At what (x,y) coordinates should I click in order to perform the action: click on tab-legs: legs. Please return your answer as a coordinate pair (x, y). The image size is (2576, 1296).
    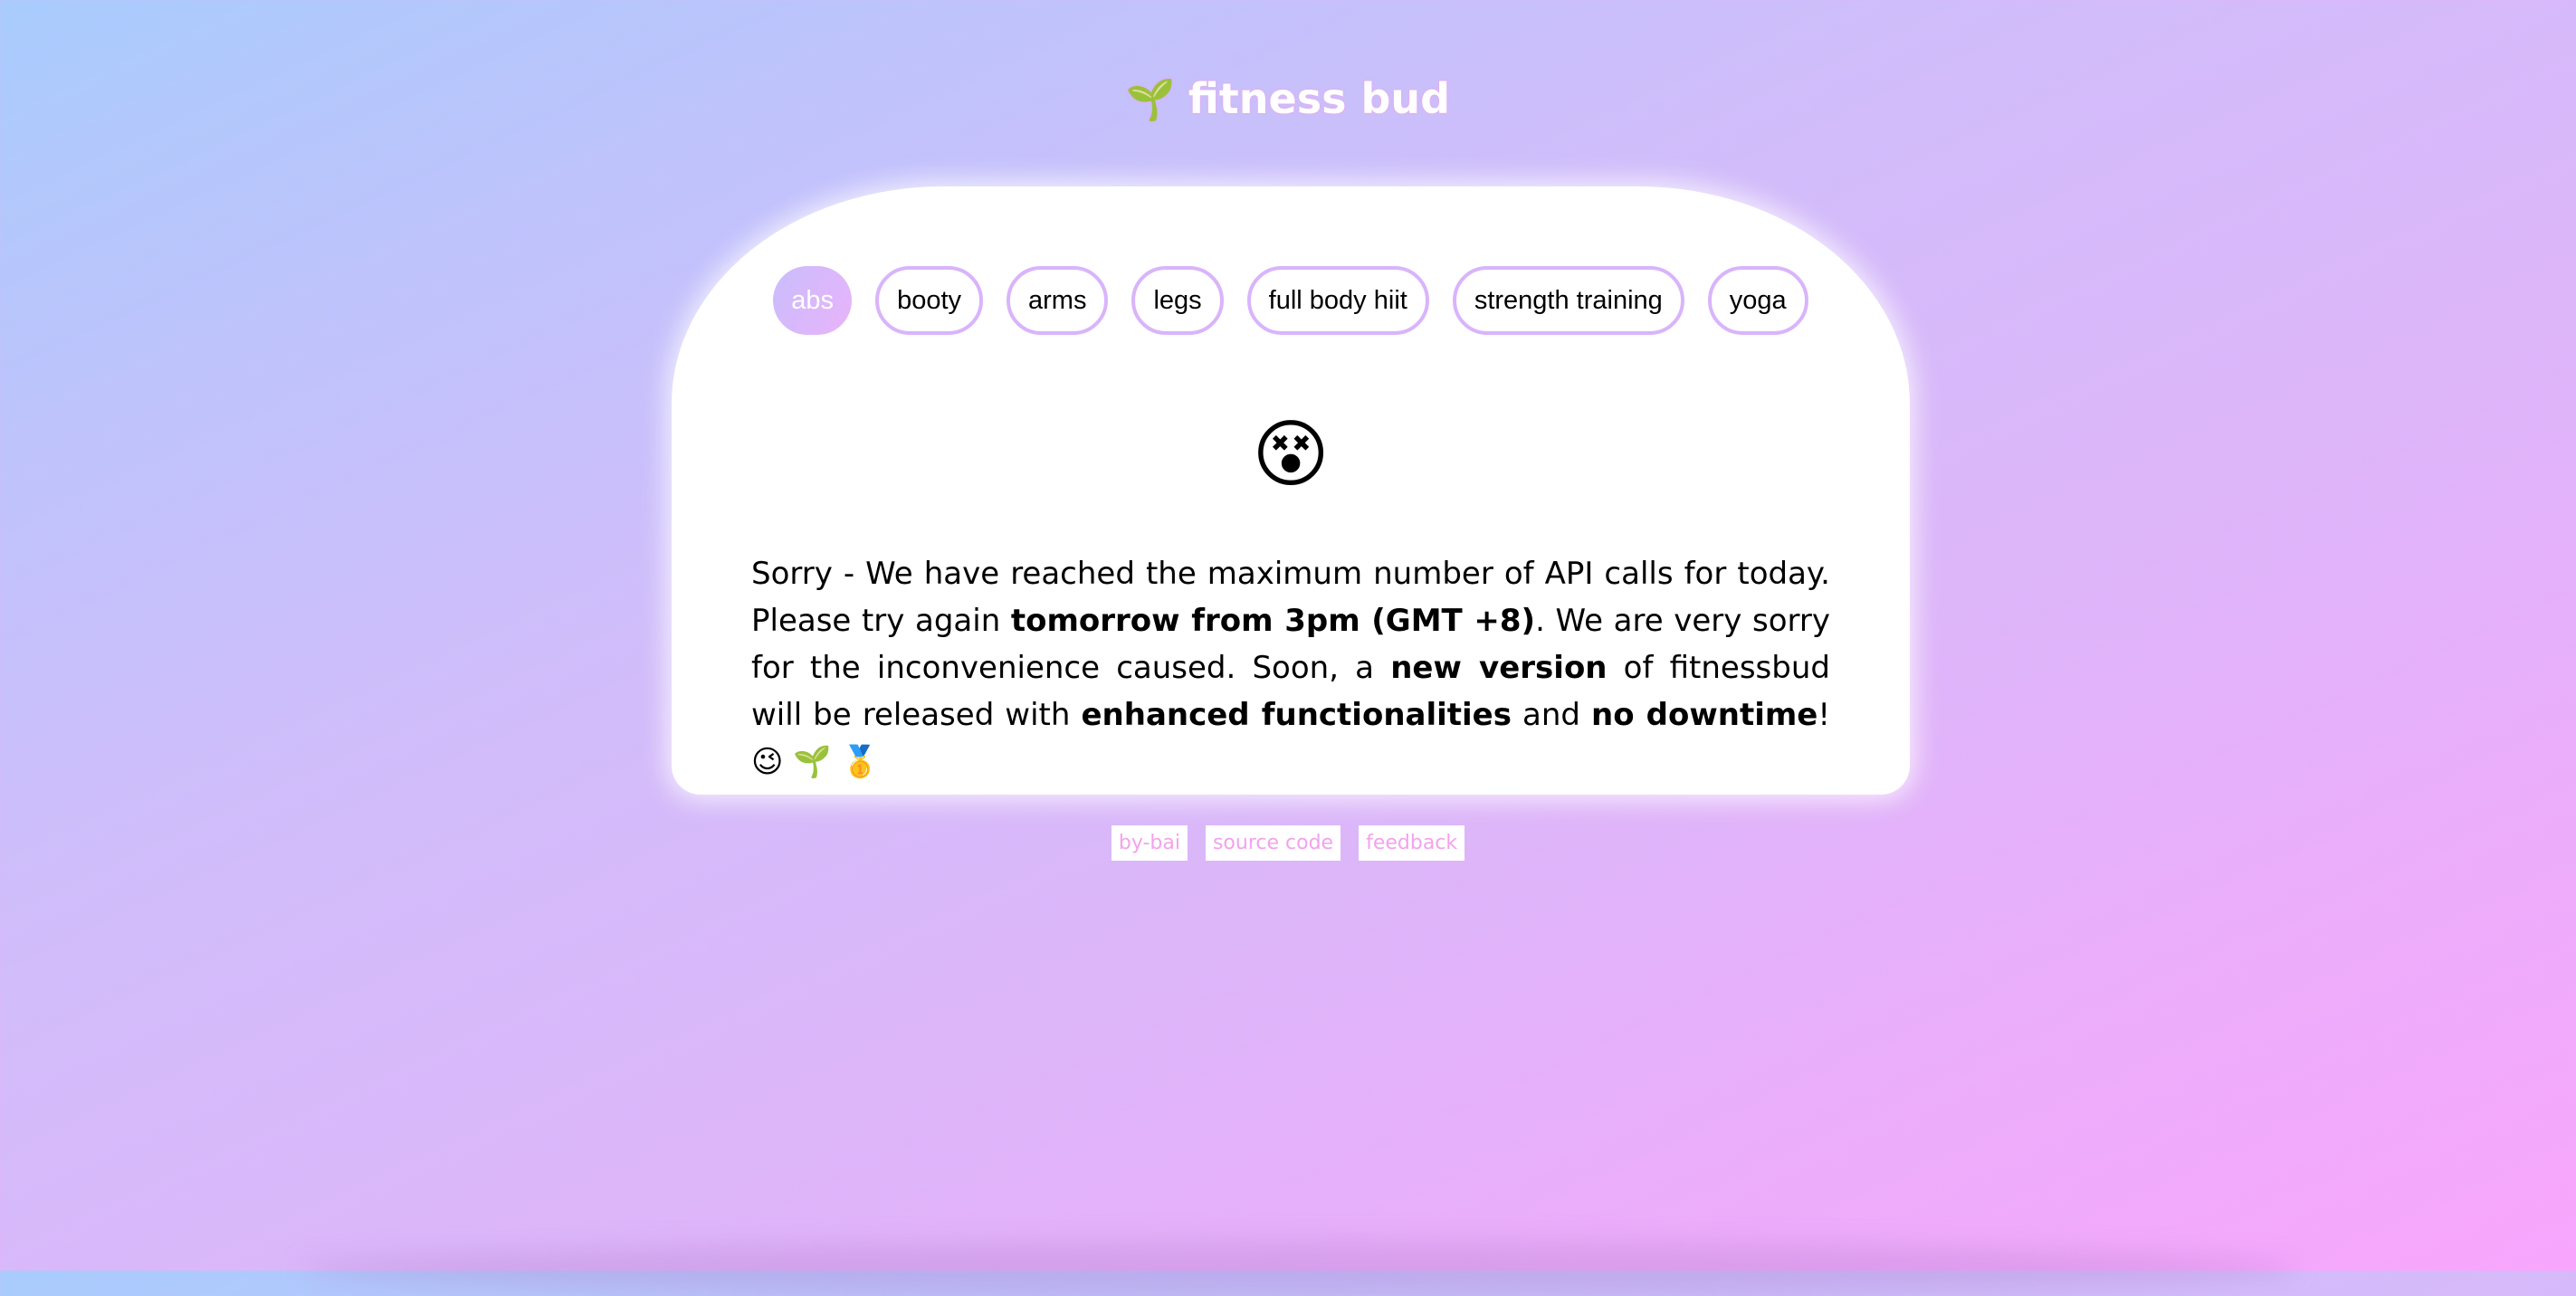
    Looking at the image, I should click on (1178, 300).